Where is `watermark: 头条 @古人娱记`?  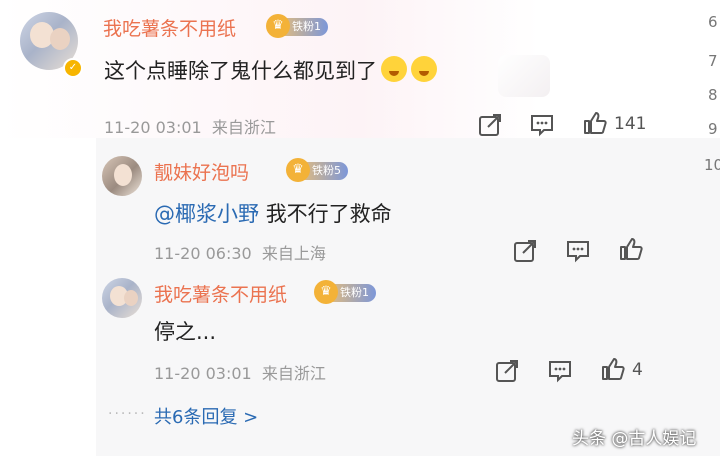
watermark: 头条 @古人娱记 is located at coordinates (634, 439).